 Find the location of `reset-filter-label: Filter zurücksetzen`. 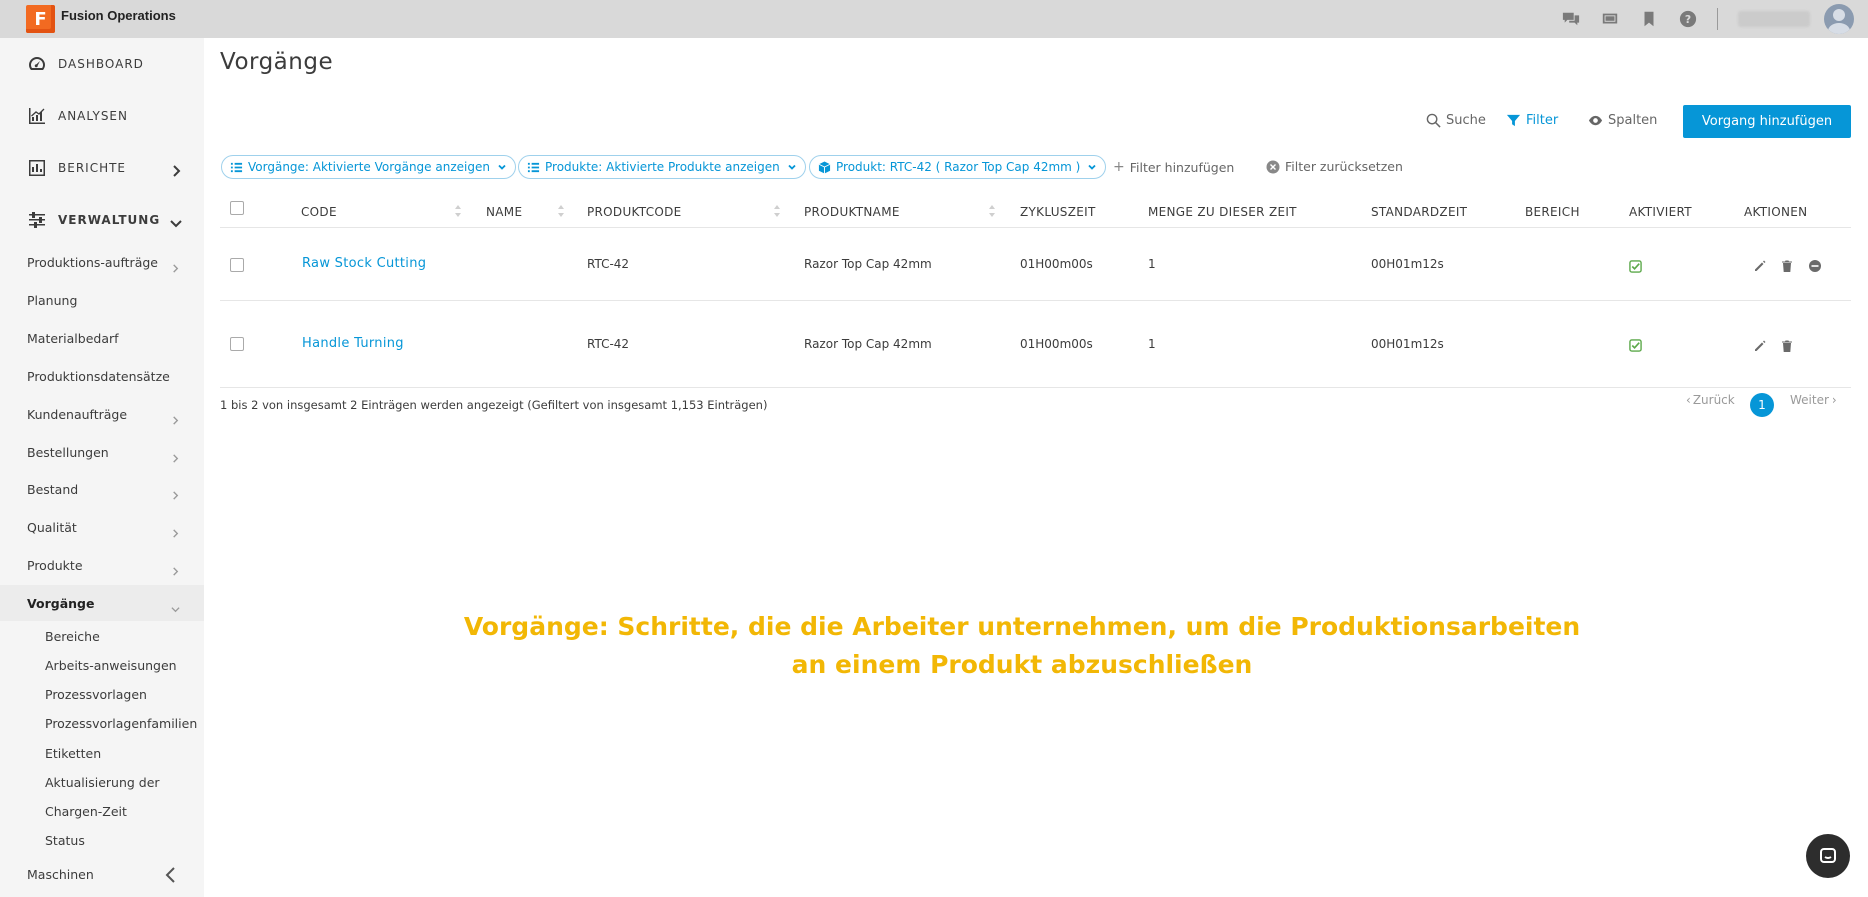

reset-filter-label: Filter zurücksetzen is located at coordinates (1344, 166).